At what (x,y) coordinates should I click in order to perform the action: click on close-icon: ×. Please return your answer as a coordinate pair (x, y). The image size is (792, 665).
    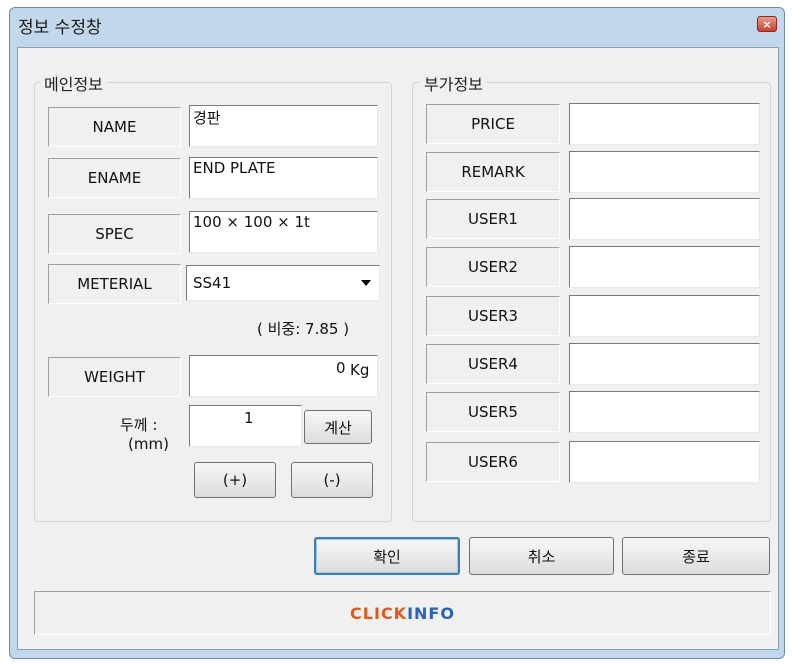
    Looking at the image, I should click on (767, 24).